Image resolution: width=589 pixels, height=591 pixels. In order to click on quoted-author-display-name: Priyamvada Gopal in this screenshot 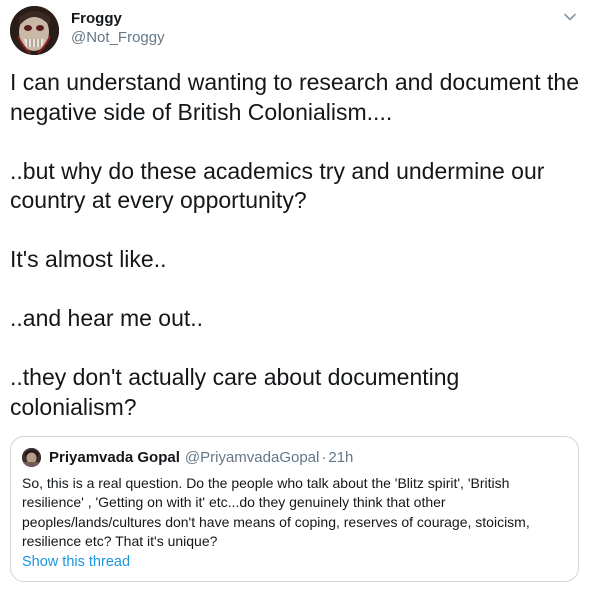, I will do `click(114, 457)`.